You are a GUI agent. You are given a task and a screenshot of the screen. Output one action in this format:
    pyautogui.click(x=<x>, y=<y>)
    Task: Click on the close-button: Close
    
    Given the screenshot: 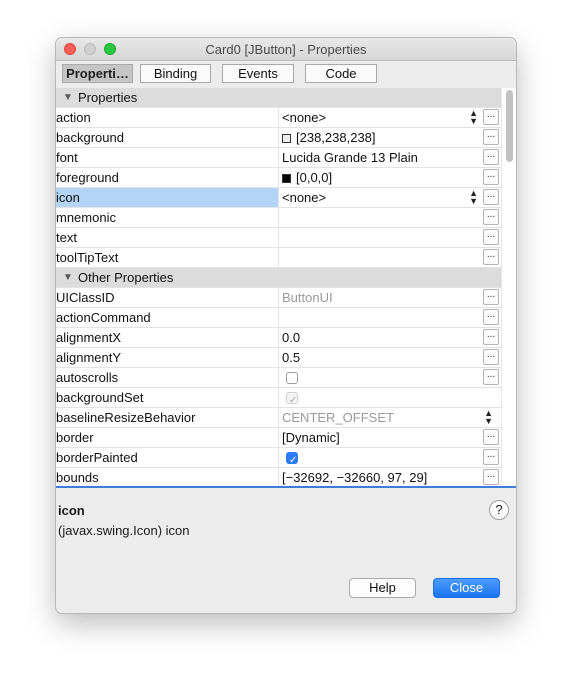 What is the action you would take?
    pyautogui.click(x=466, y=588)
    